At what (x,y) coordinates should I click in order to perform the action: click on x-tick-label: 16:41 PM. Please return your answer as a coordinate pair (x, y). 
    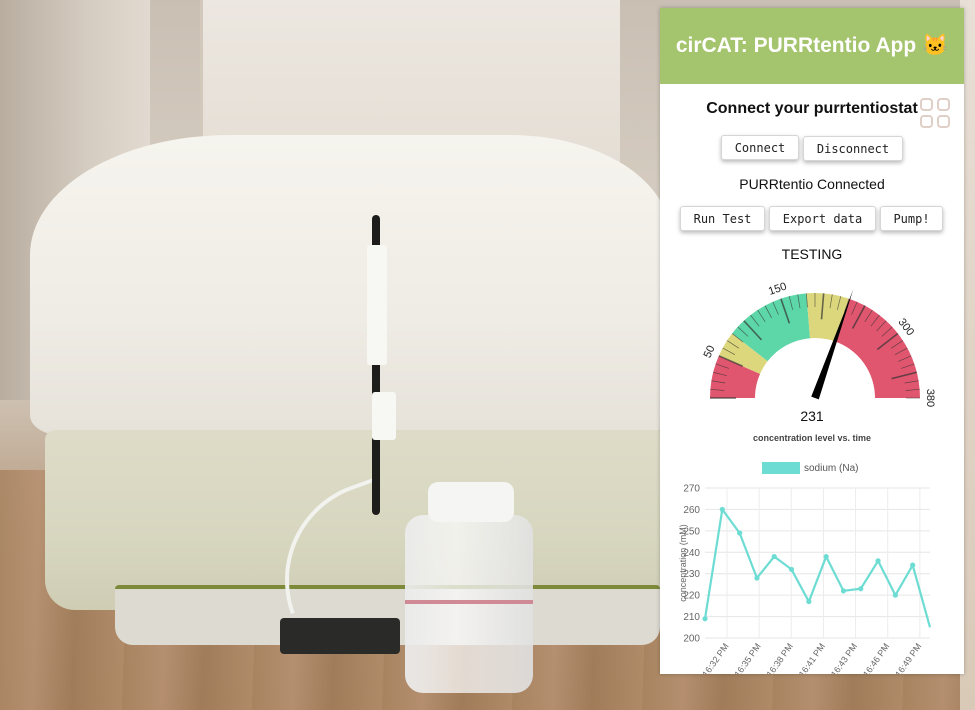
    Looking at the image, I should click on (812, 657).